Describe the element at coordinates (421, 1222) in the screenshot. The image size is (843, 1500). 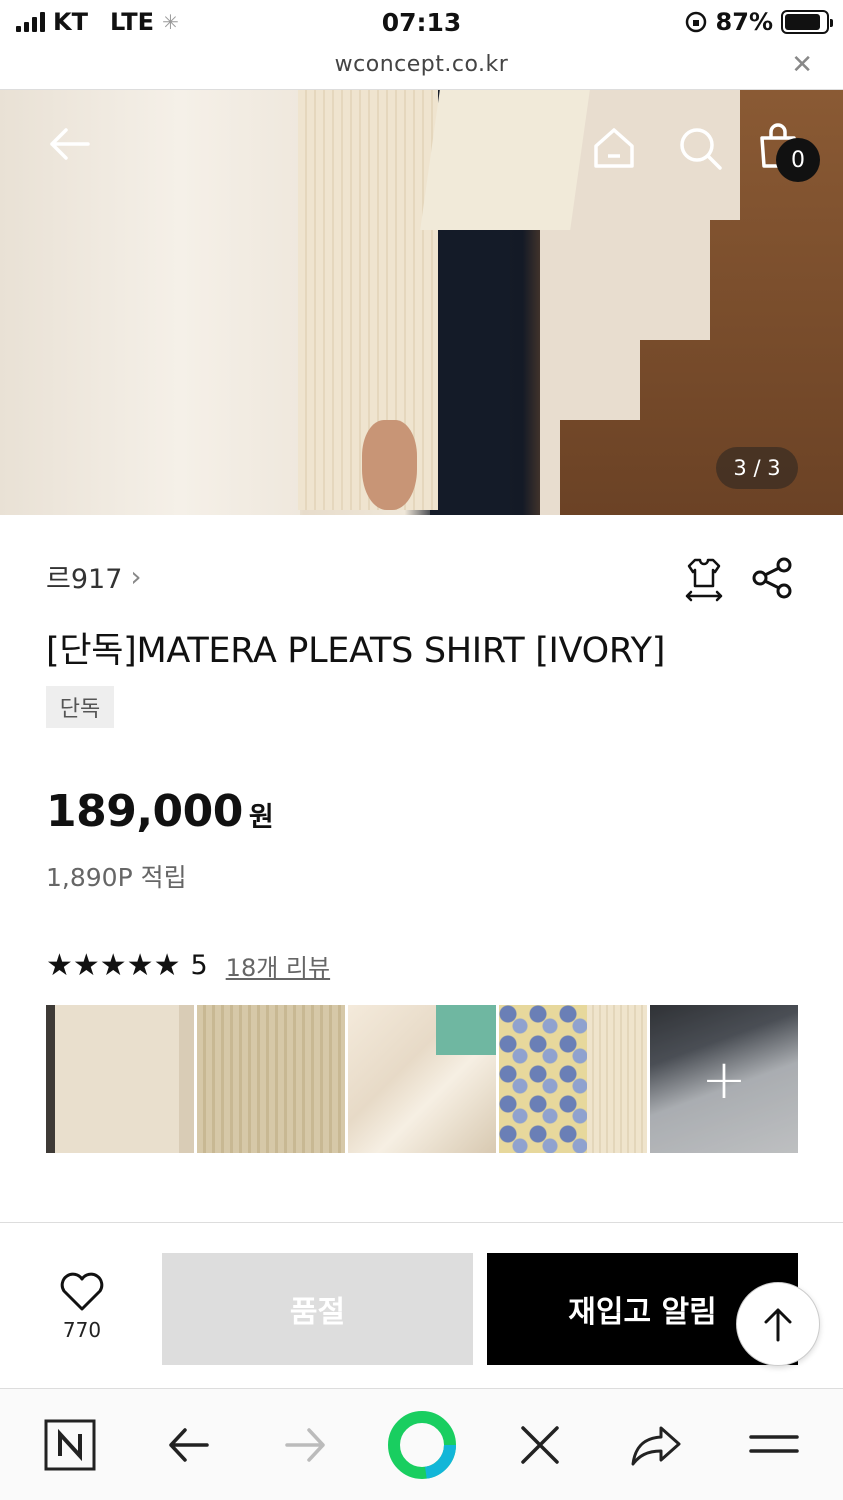
I see `divider` at that location.